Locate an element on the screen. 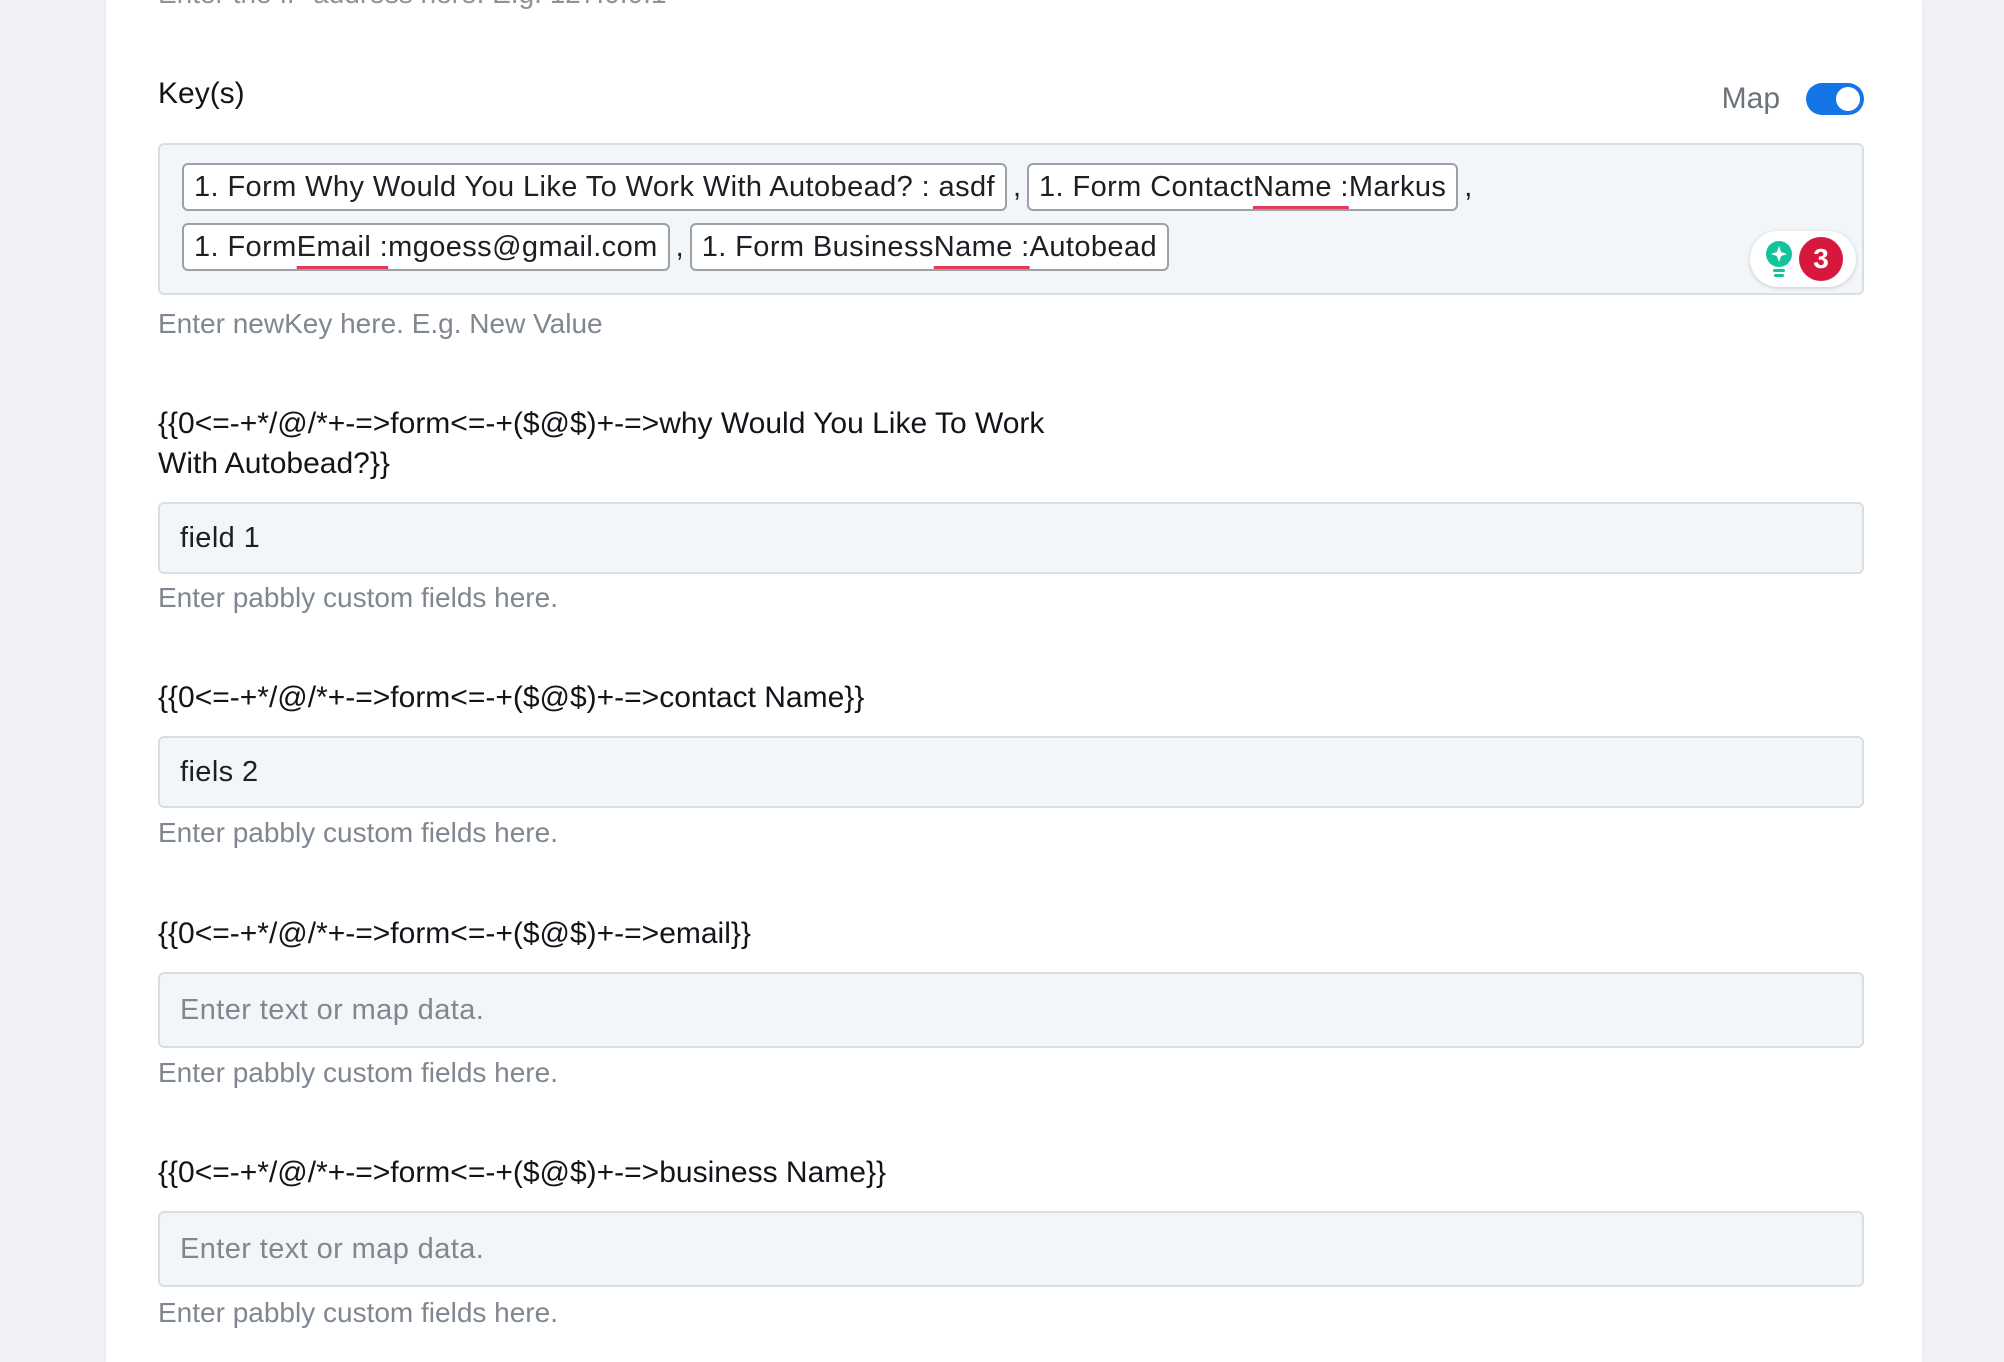  key-tag: 1. Form Email : mgoess@gmail.com is located at coordinates (426, 247).